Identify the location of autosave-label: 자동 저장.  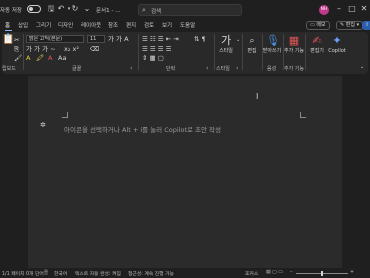
(11, 11).